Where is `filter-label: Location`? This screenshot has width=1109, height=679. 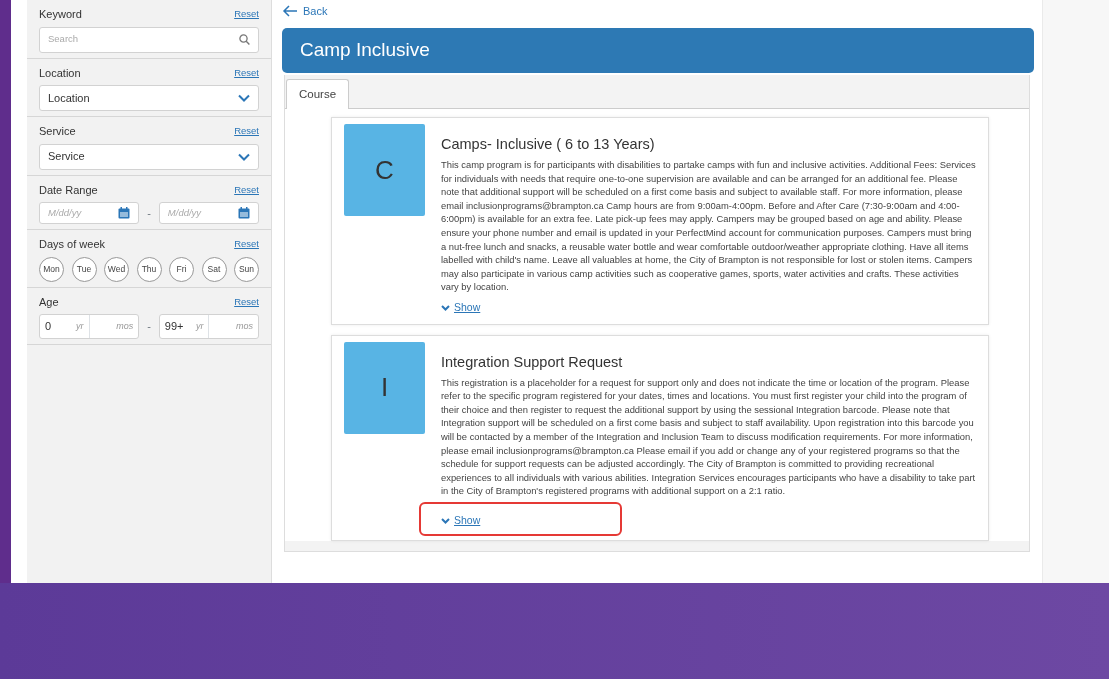 filter-label: Location is located at coordinates (60, 73).